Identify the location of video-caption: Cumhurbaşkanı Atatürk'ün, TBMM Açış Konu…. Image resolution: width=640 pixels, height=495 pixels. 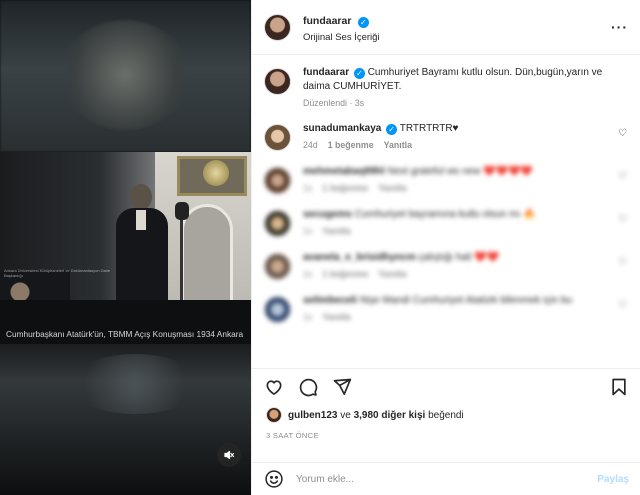
(125, 334).